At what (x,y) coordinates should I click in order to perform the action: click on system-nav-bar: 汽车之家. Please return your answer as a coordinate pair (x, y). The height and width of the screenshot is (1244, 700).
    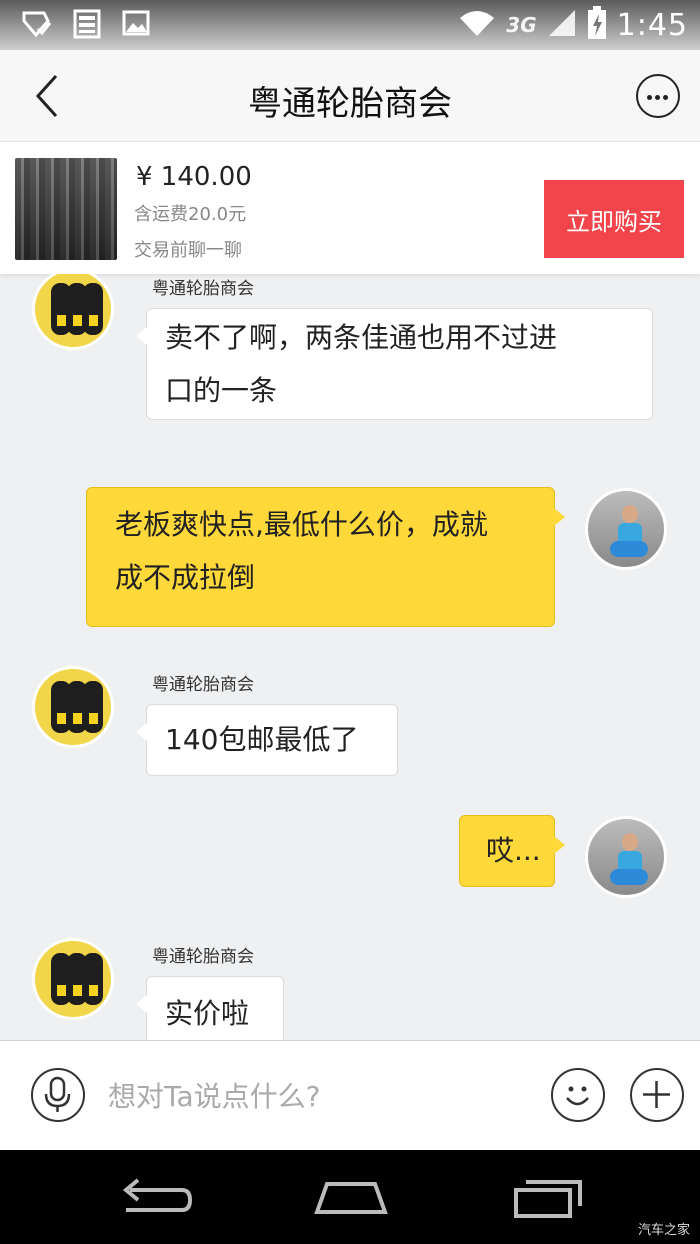
    Looking at the image, I should click on (350, 1197).